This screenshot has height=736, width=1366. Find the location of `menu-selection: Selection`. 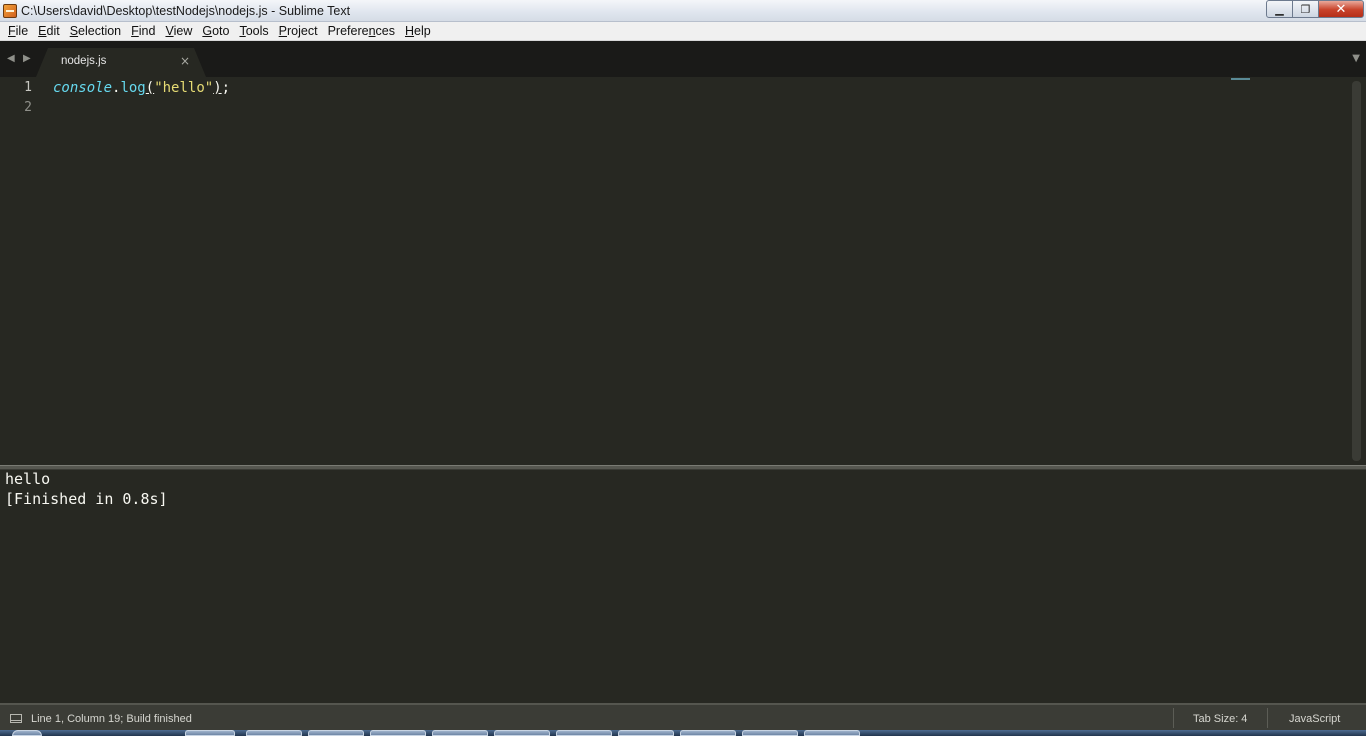

menu-selection: Selection is located at coordinates (95, 31).